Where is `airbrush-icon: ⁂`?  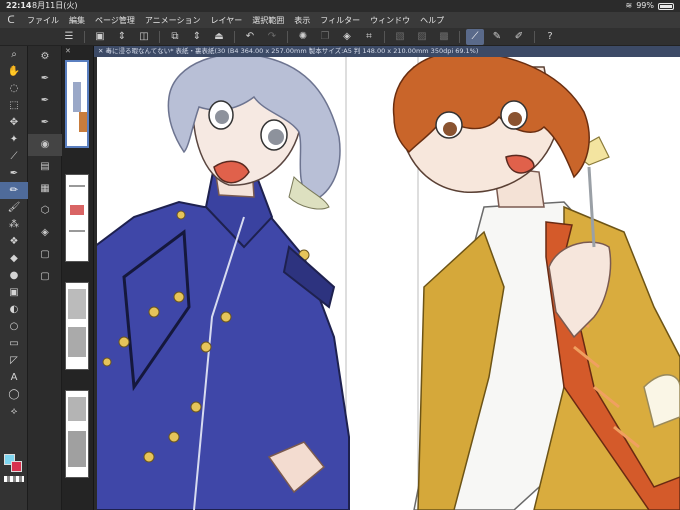 airbrush-icon: ⁂ is located at coordinates (14, 224).